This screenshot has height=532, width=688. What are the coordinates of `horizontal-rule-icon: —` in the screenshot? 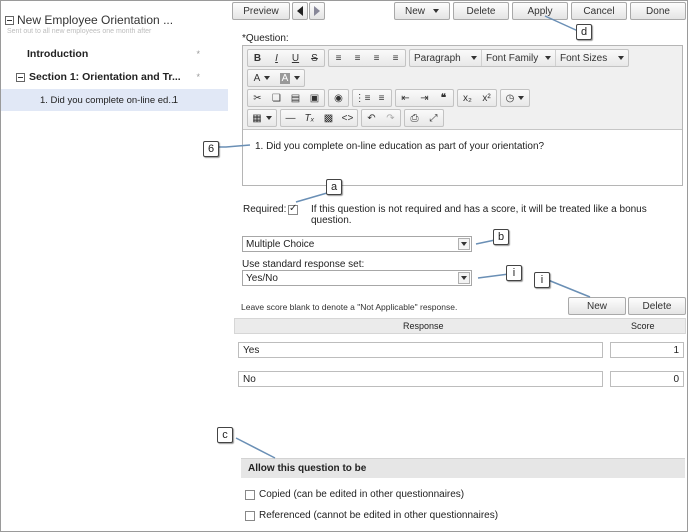 It's located at (290, 118).